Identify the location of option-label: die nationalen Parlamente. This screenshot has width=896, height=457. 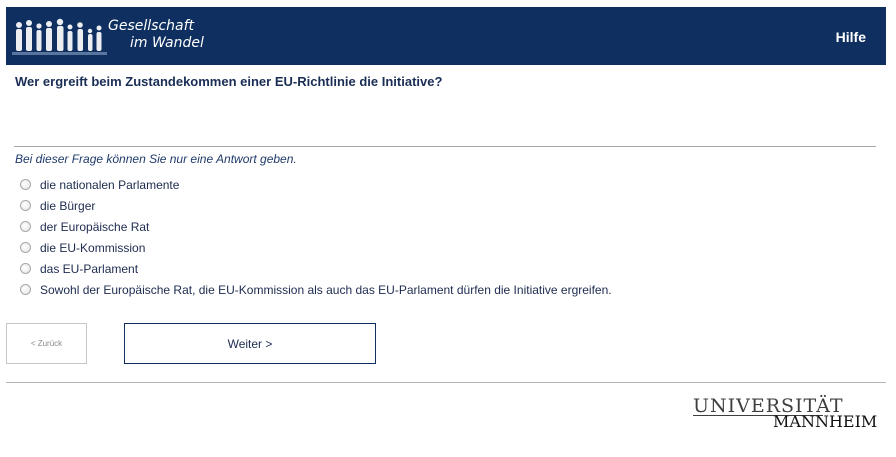
(110, 185).